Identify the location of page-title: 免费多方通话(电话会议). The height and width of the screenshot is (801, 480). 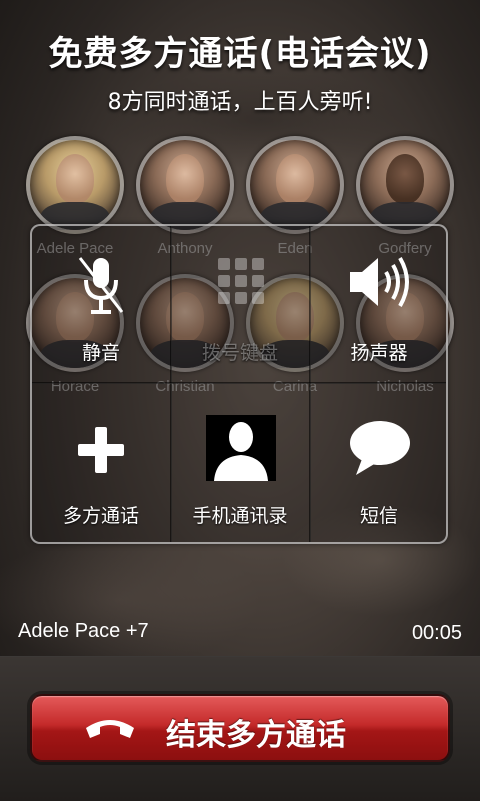
(240, 54).